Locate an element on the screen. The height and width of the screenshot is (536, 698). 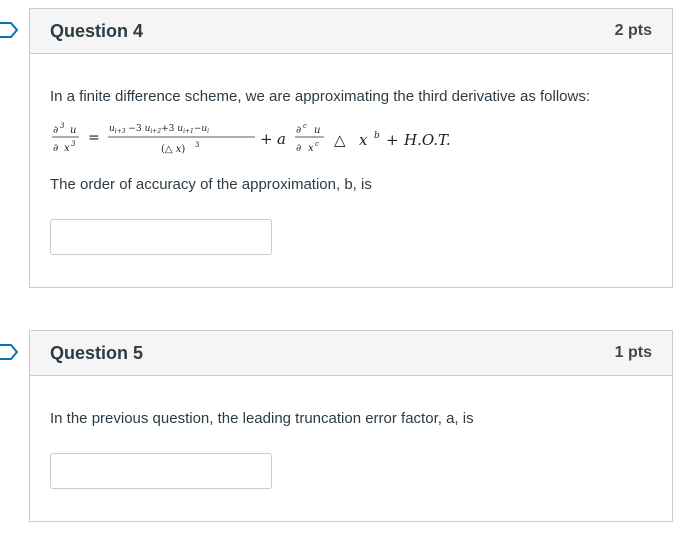
question-points: 2 pts is located at coordinates (633, 30).